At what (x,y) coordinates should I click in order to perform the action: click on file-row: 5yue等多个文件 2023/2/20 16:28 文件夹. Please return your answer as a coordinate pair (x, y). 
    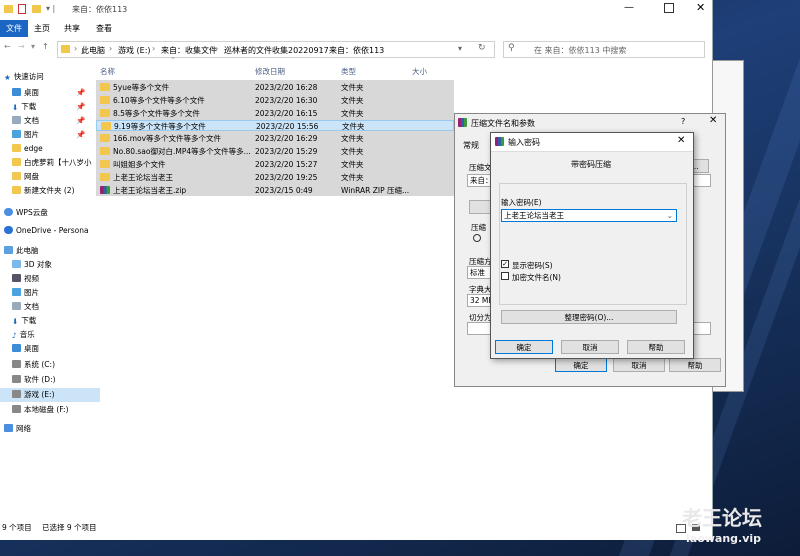
    Looking at the image, I should click on (275, 87).